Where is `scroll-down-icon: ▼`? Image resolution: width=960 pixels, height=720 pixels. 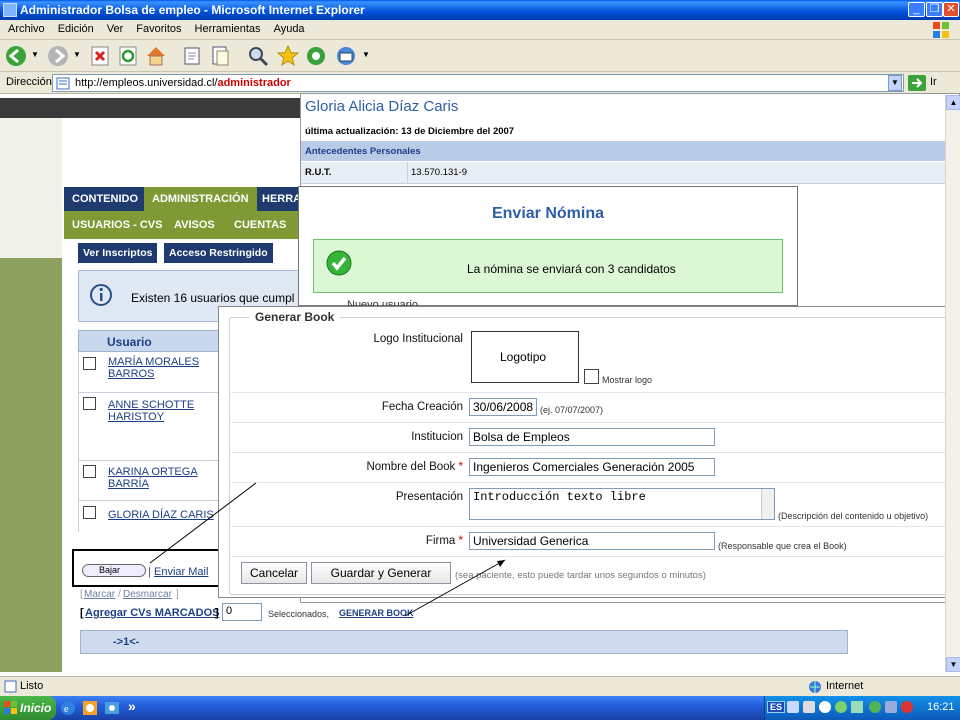
scroll-down-icon: ▼ is located at coordinates (953, 664).